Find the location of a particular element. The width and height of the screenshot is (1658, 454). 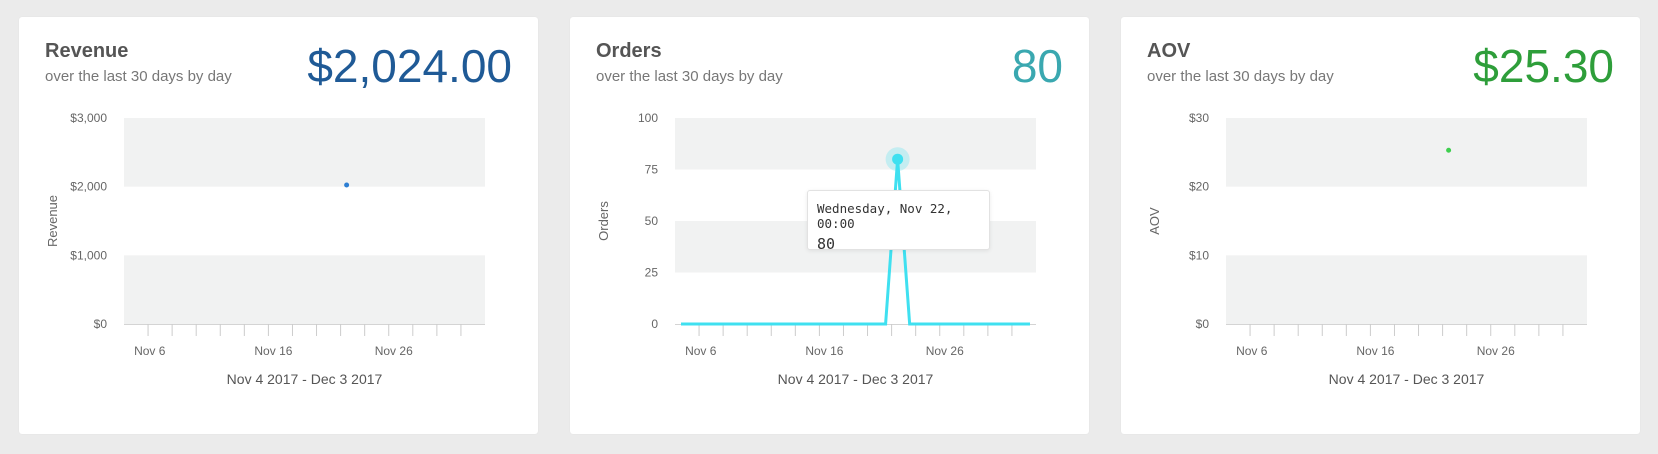

y-tick-label: $1,000 is located at coordinates (88, 255).